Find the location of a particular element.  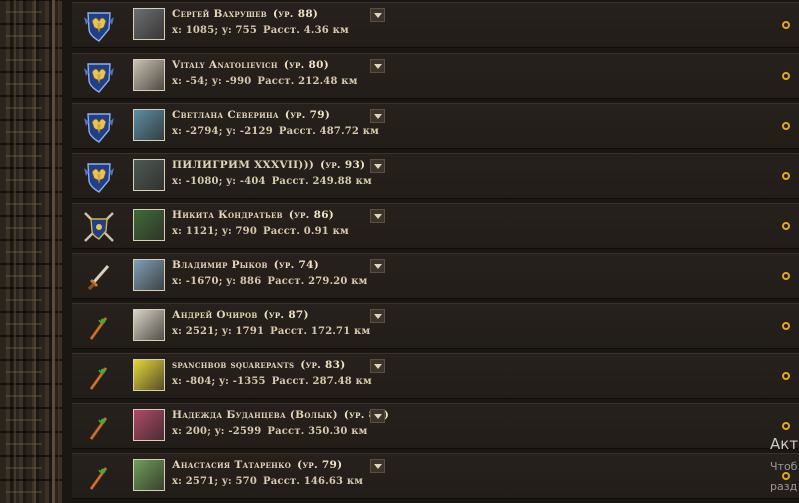

player-coords-line: x: 2521; y: 1791 Расст. 172.71 км is located at coordinates (271, 331).